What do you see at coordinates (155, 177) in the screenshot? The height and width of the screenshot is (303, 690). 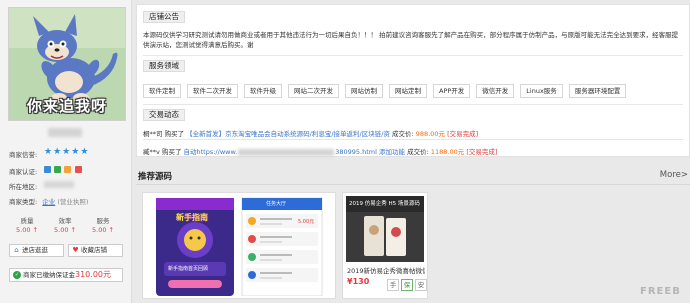 I see `recommend-title: 推荐源码` at bounding box center [155, 177].